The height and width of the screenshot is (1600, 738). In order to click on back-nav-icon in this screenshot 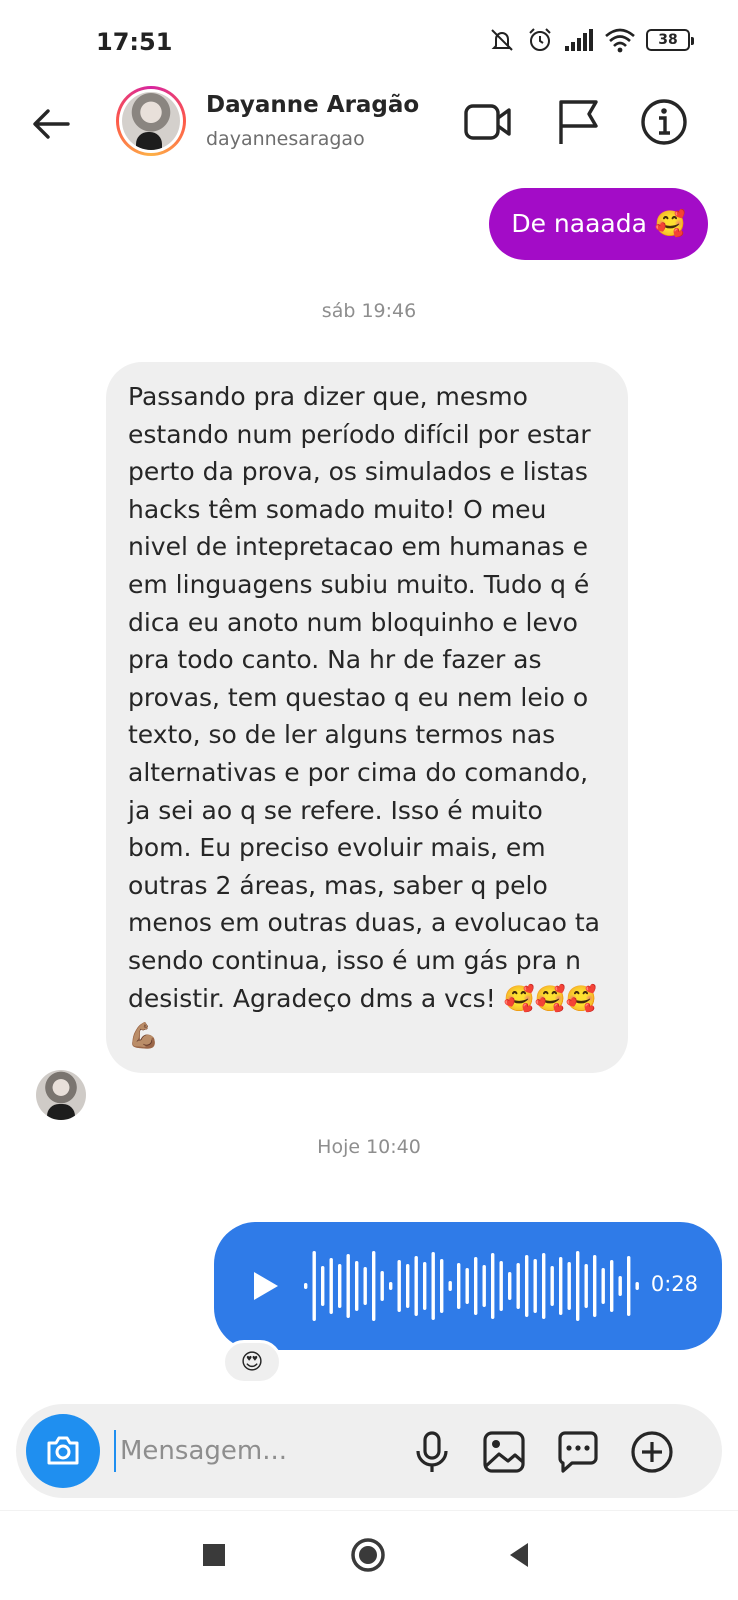, I will do `click(520, 1555)`.